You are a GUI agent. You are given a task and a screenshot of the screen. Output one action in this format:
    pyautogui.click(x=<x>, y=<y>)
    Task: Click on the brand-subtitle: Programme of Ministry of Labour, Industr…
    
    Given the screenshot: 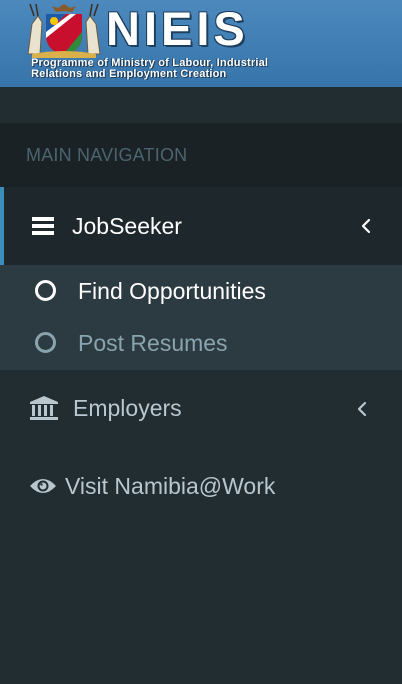 What is the action you would take?
    pyautogui.click(x=215, y=69)
    